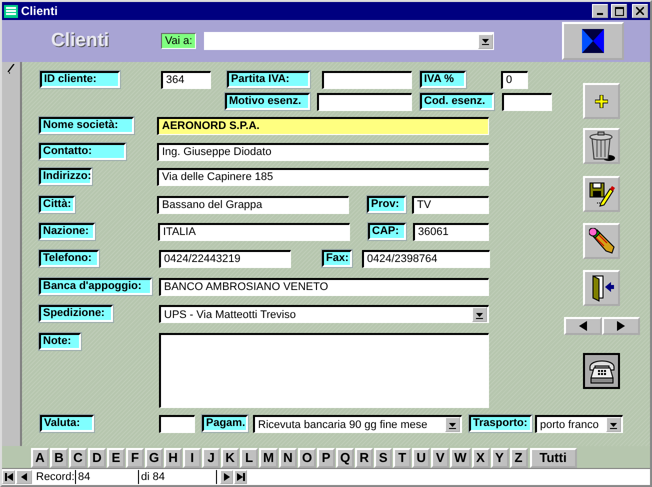 This screenshot has width=652, height=487. I want to click on field-label: Banca d'appoggio:, so click(95, 286).